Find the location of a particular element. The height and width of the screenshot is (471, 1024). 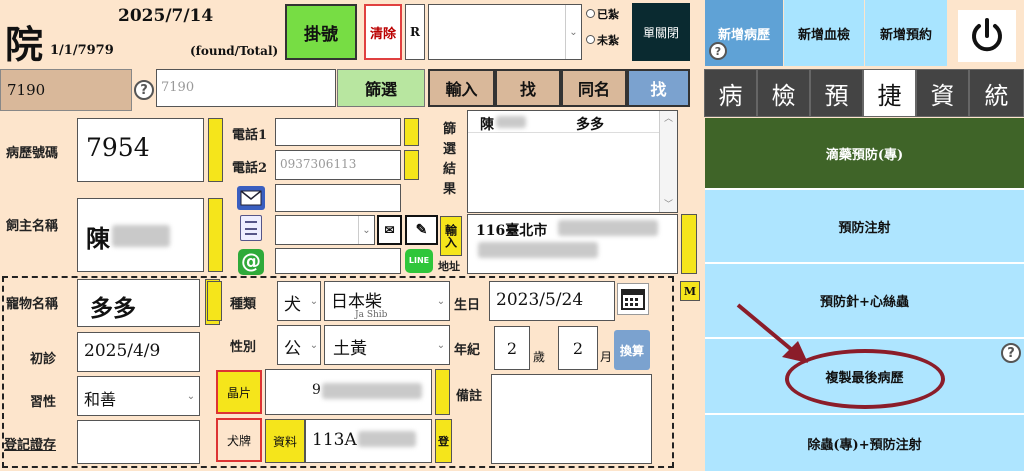

register-button: 掛號 is located at coordinates (321, 32).